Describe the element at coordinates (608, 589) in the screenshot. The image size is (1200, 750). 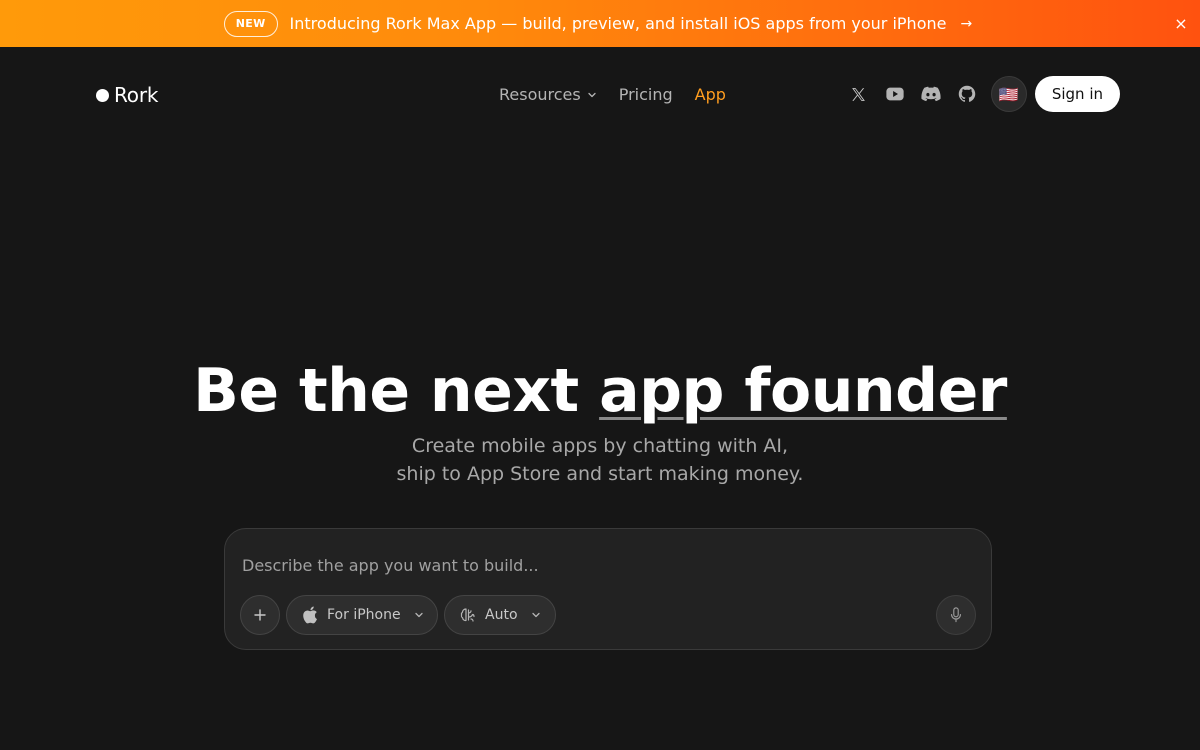
I see `prompt-box: For iPhone Auto` at that location.